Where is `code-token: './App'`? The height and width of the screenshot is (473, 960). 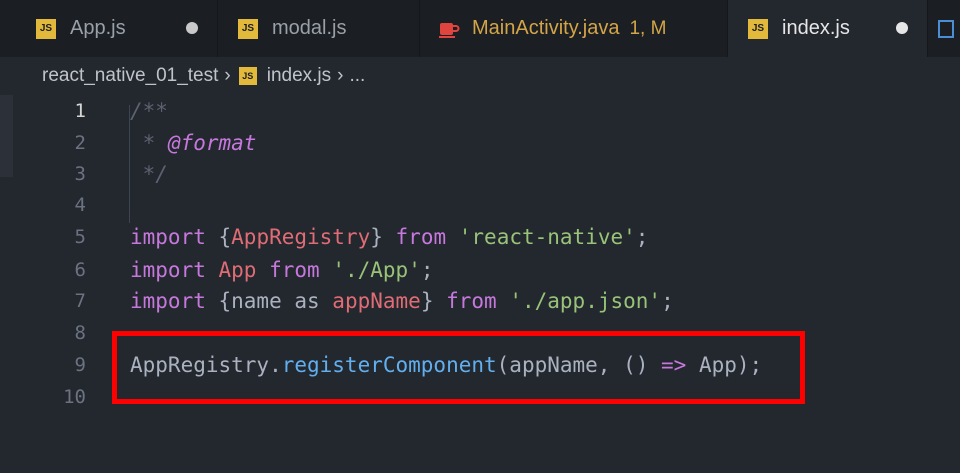
code-token: './App' is located at coordinates (376, 269).